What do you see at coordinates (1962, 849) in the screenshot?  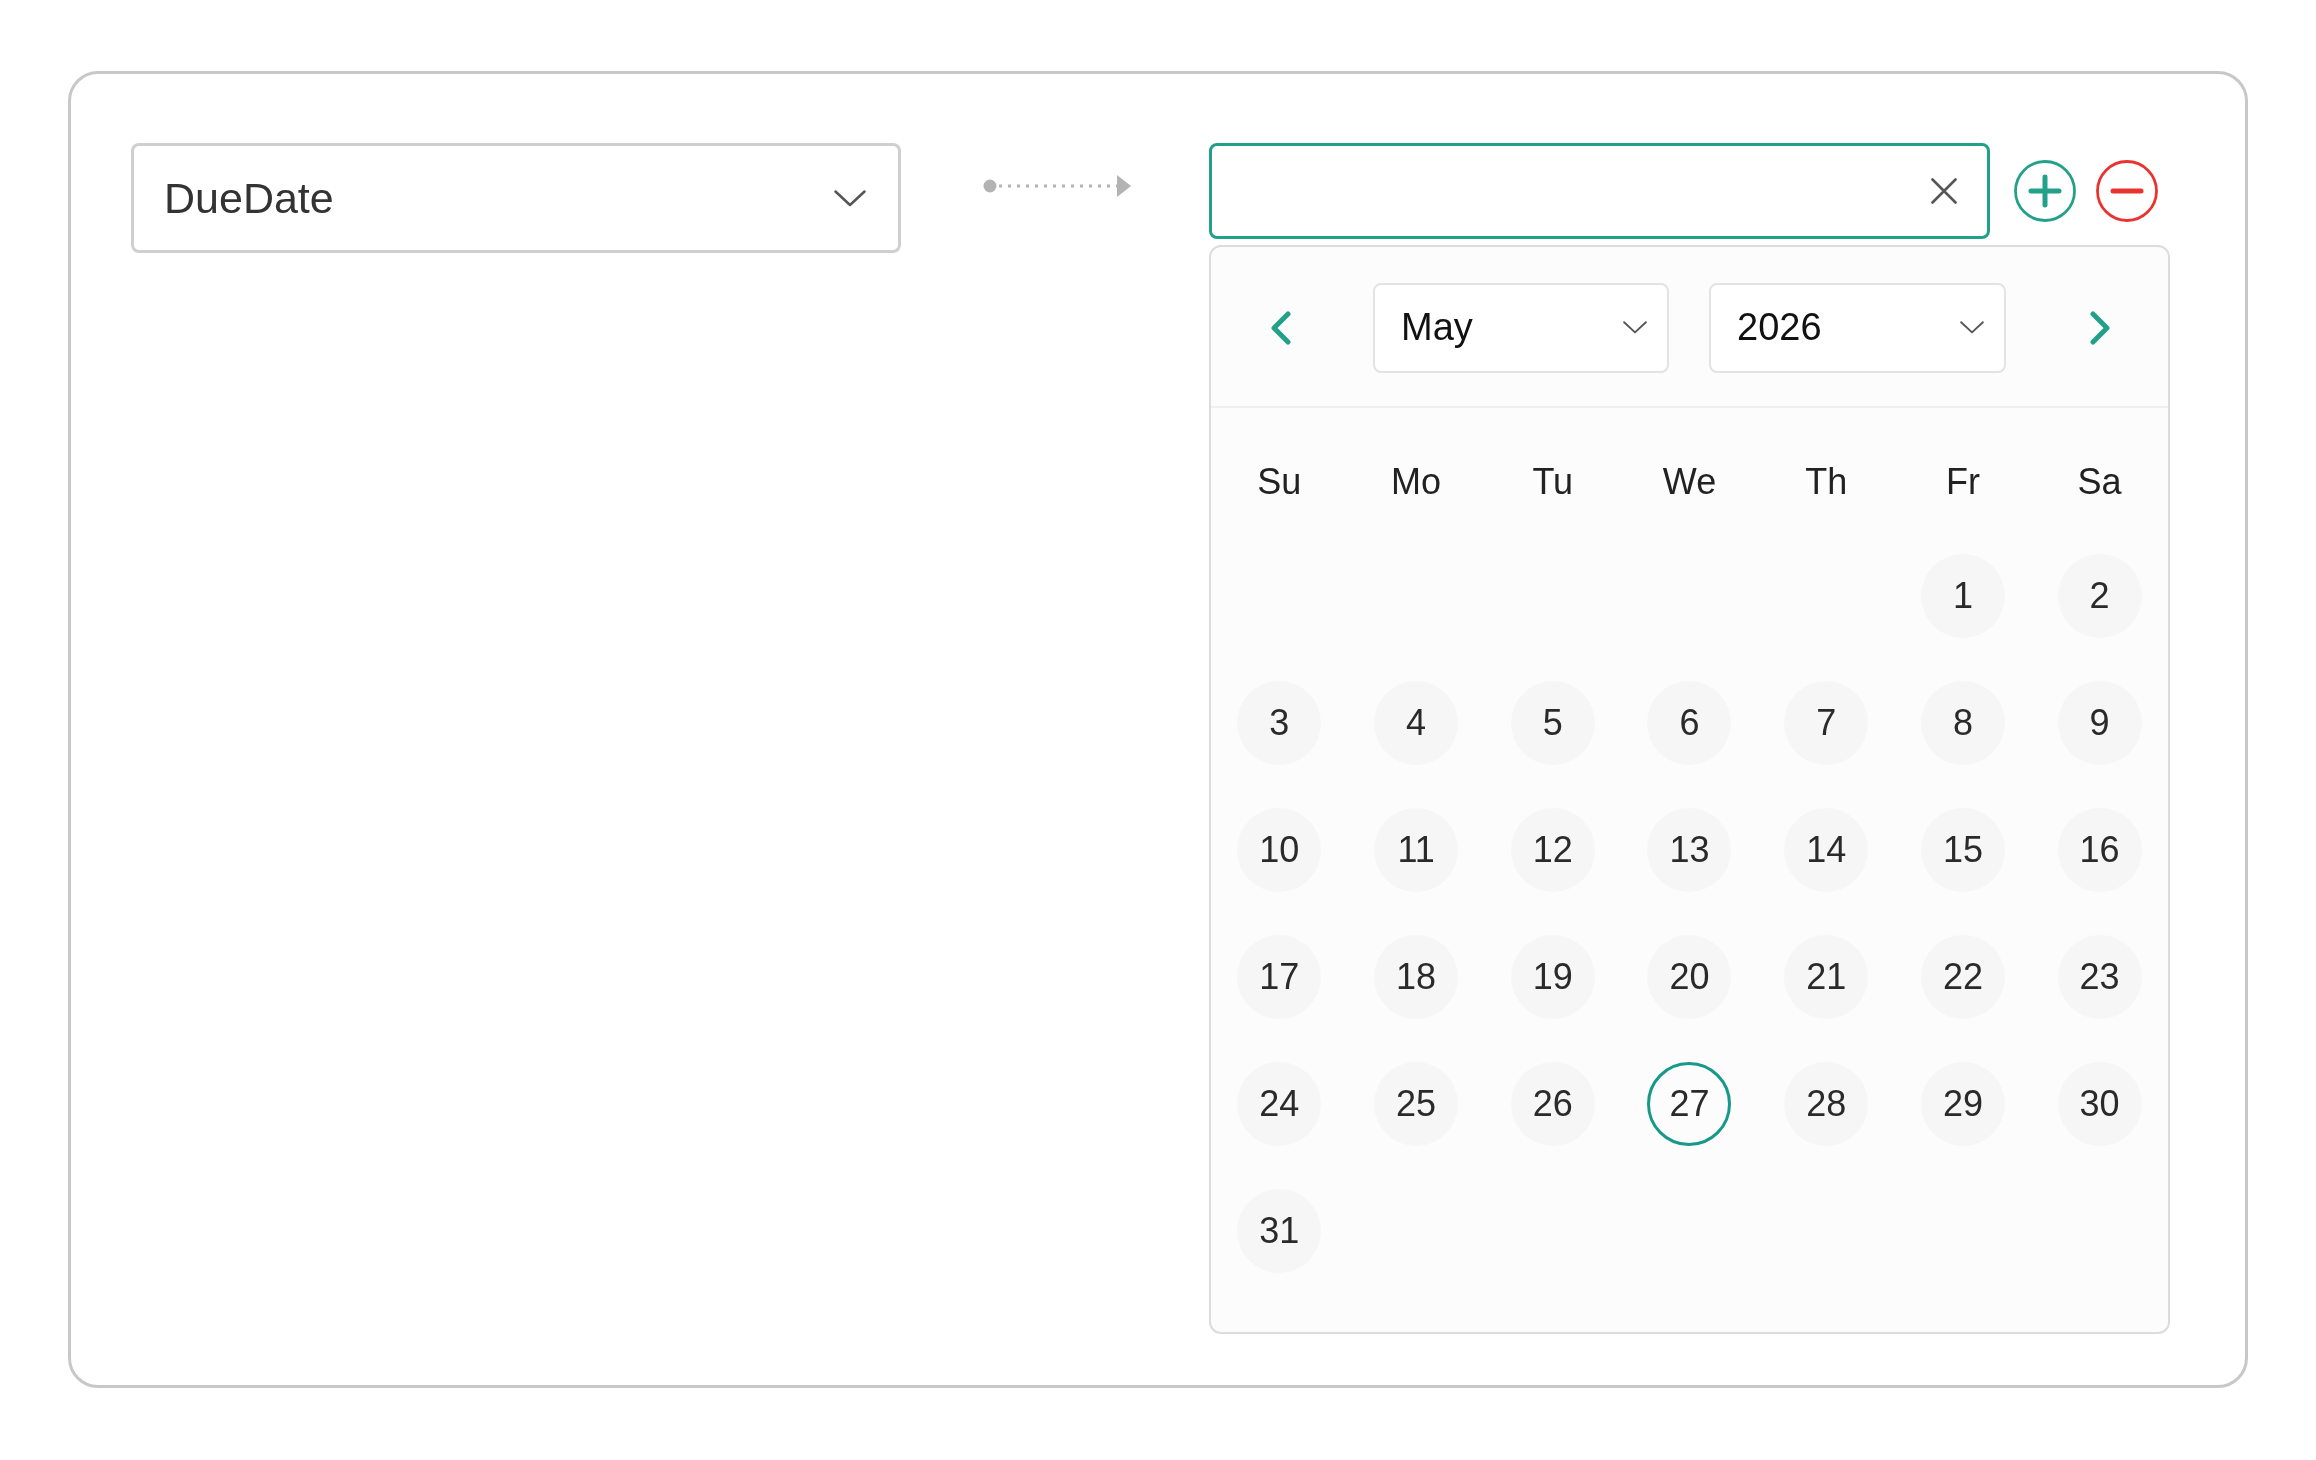 I see `calendar-day: 15` at bounding box center [1962, 849].